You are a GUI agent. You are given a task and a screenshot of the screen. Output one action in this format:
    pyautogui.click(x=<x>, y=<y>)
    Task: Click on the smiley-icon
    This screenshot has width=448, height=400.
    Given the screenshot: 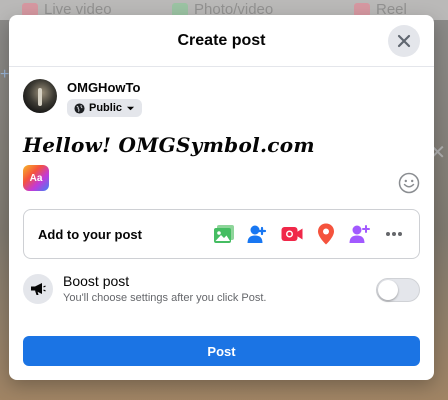 What is the action you would take?
    pyautogui.click(x=409, y=183)
    